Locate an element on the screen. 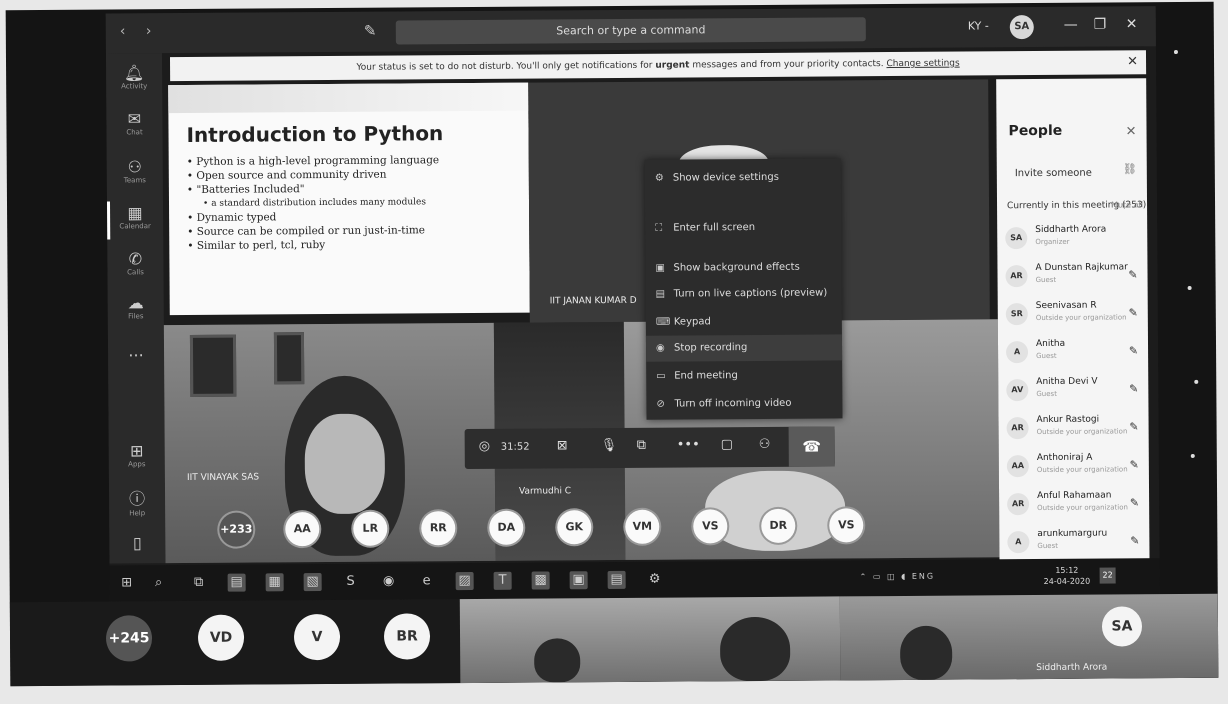 The image size is (1228, 704). rail-calendar: ▦ Calendar is located at coordinates (135, 216).